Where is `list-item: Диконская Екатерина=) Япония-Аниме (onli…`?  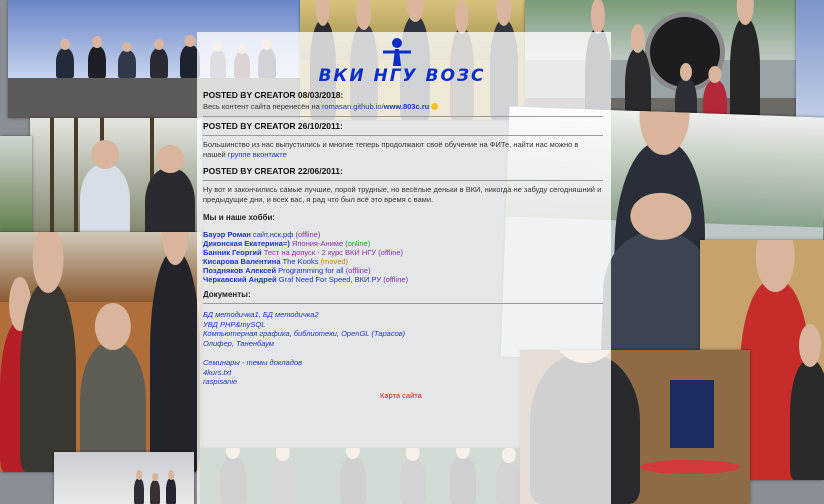
list-item: Диконская Екатерина=) Япония-Аниме (onli… is located at coordinates (403, 243).